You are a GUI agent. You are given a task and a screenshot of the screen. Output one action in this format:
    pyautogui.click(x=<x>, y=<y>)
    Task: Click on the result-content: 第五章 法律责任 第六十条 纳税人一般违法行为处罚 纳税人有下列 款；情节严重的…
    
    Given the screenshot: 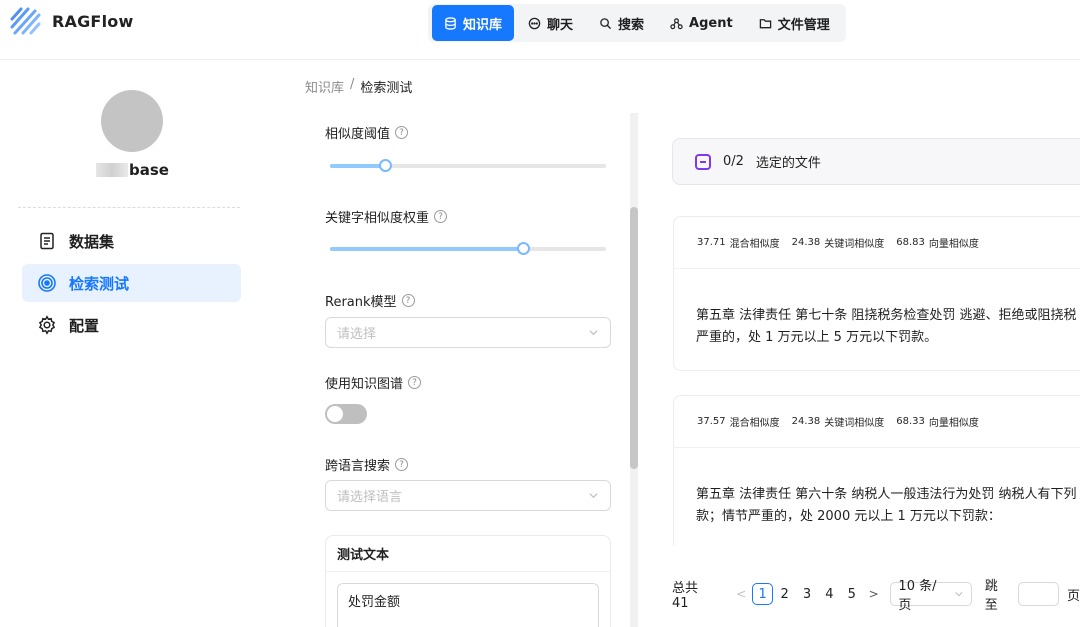 What is the action you would take?
    pyautogui.click(x=877, y=488)
    